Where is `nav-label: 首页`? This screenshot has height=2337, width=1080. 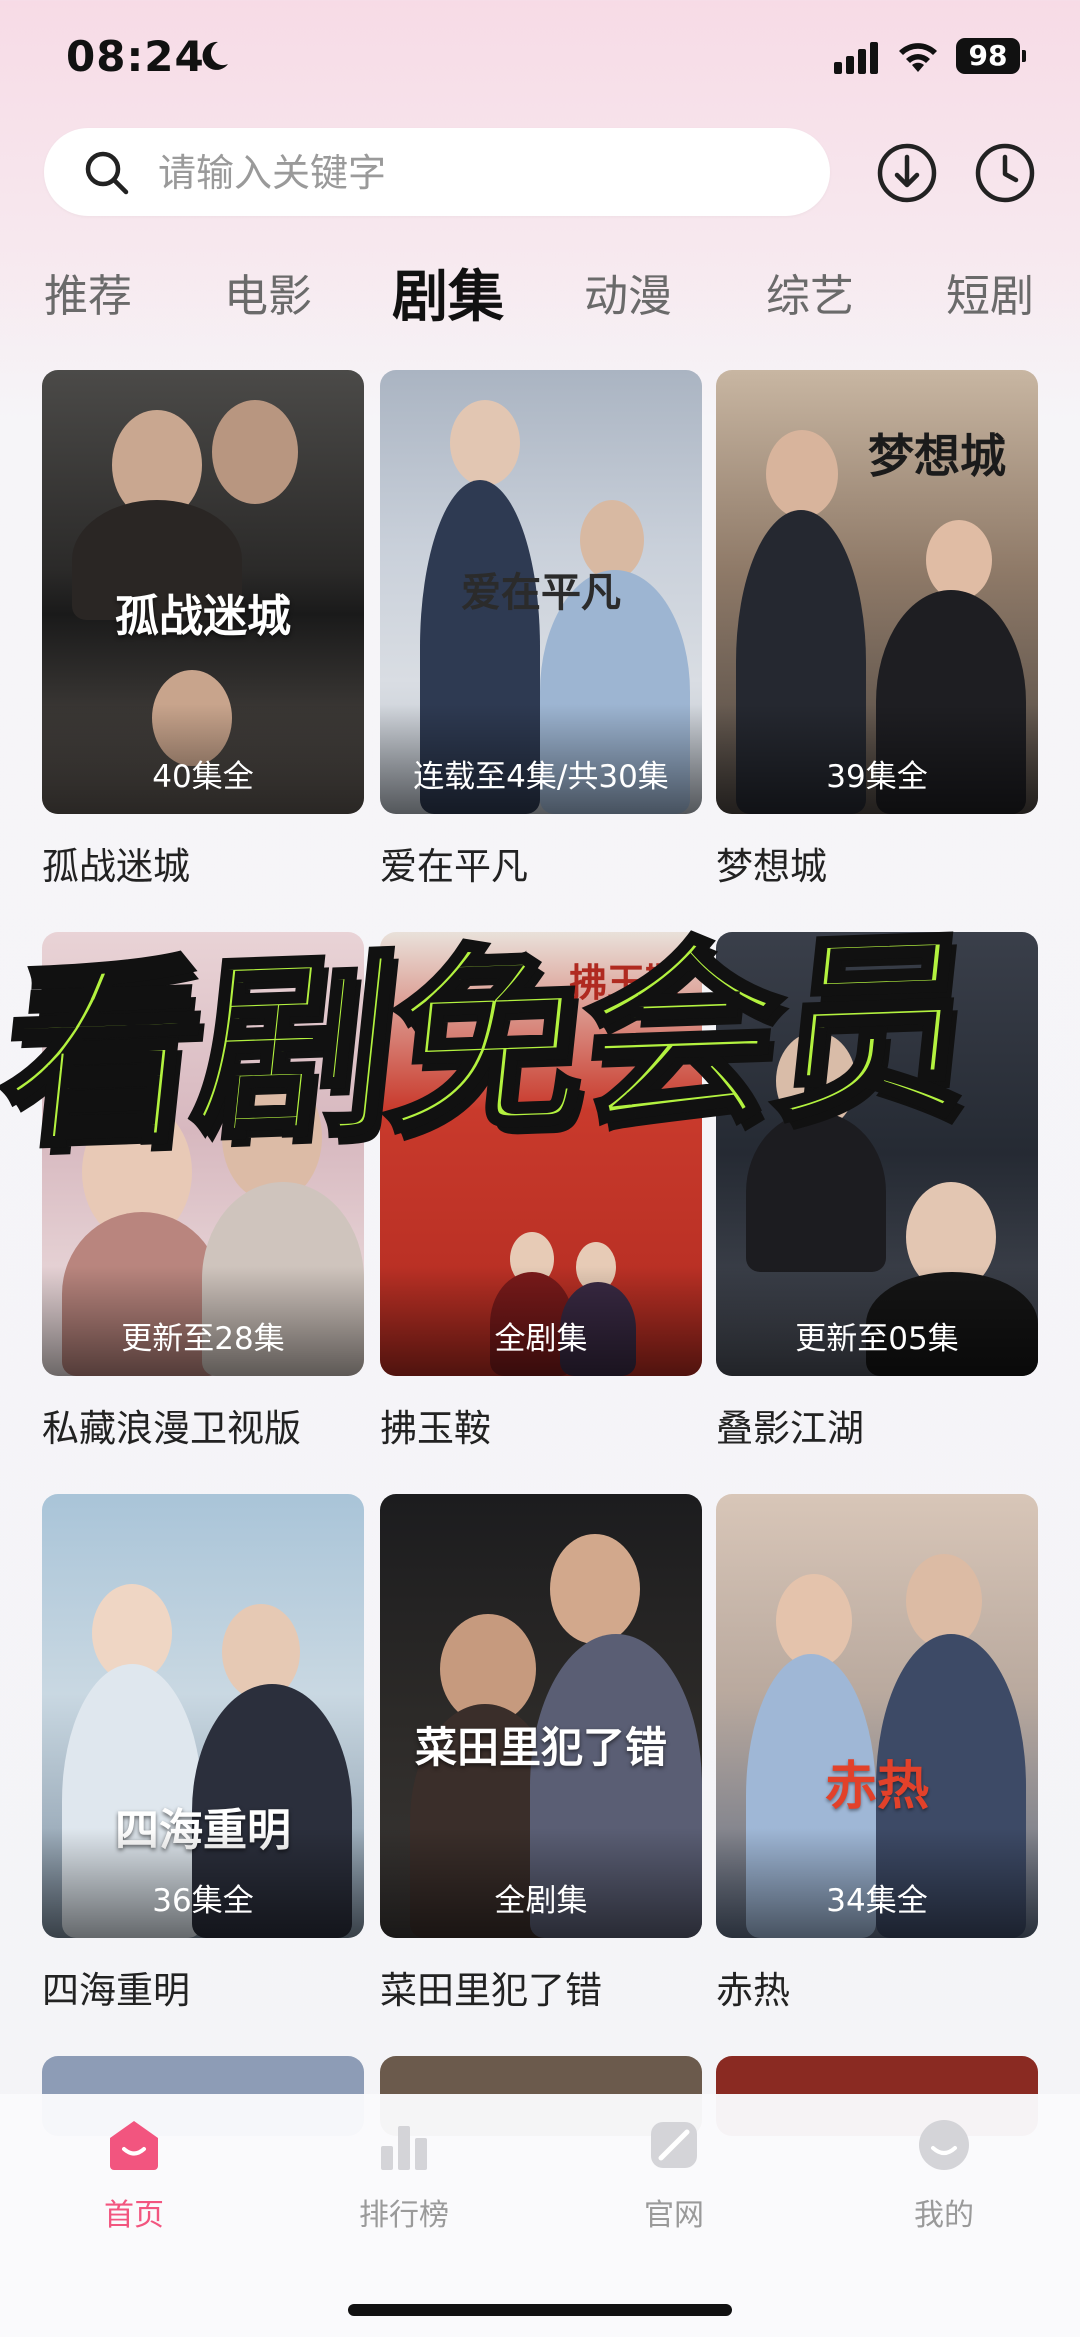
nav-label: 首页 is located at coordinates (134, 2215).